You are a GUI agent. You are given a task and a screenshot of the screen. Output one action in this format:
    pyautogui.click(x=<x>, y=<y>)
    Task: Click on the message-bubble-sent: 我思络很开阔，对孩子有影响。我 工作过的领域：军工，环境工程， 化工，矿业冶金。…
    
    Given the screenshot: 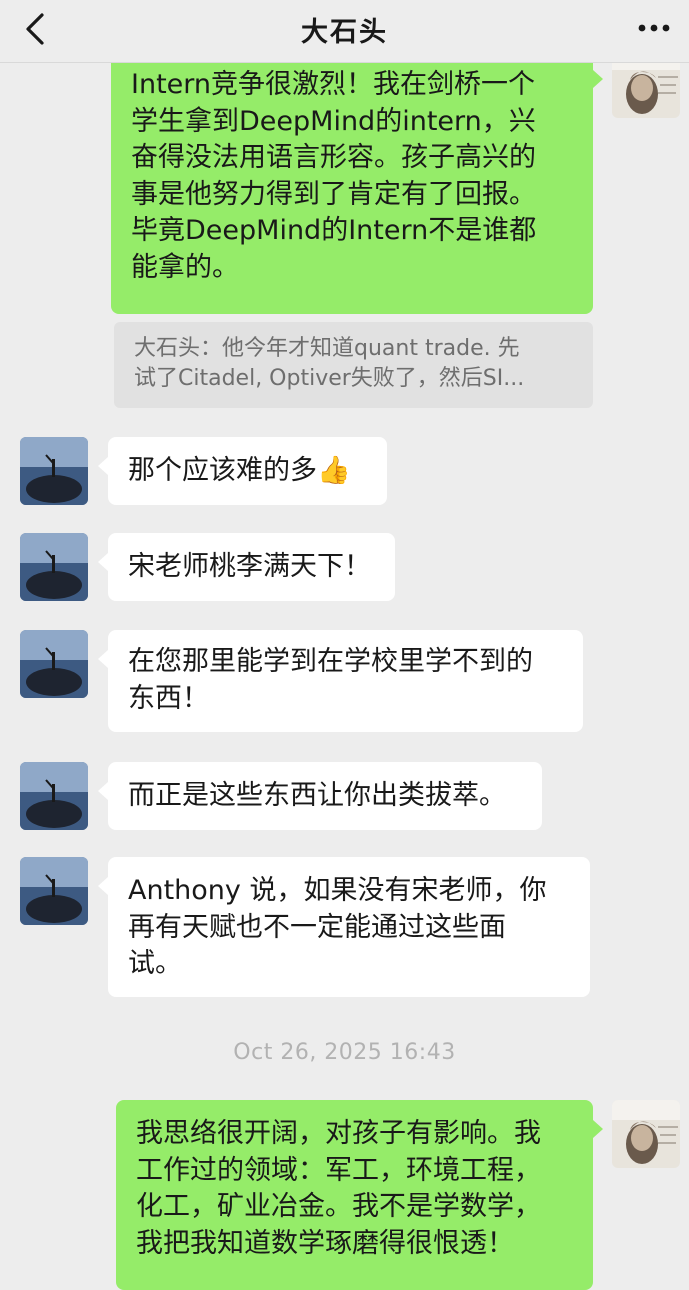 What is the action you would take?
    pyautogui.click(x=359, y=1195)
    